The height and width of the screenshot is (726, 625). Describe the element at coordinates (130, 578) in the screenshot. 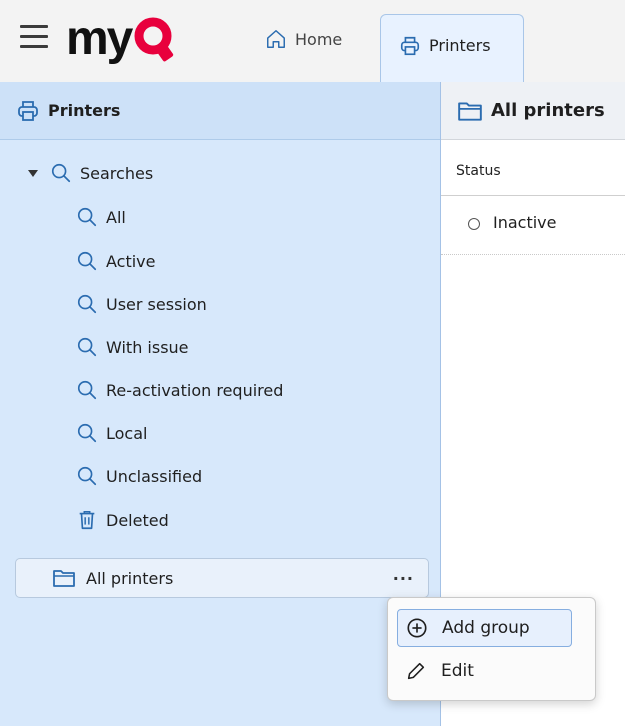

I see `group-label: All printers` at that location.